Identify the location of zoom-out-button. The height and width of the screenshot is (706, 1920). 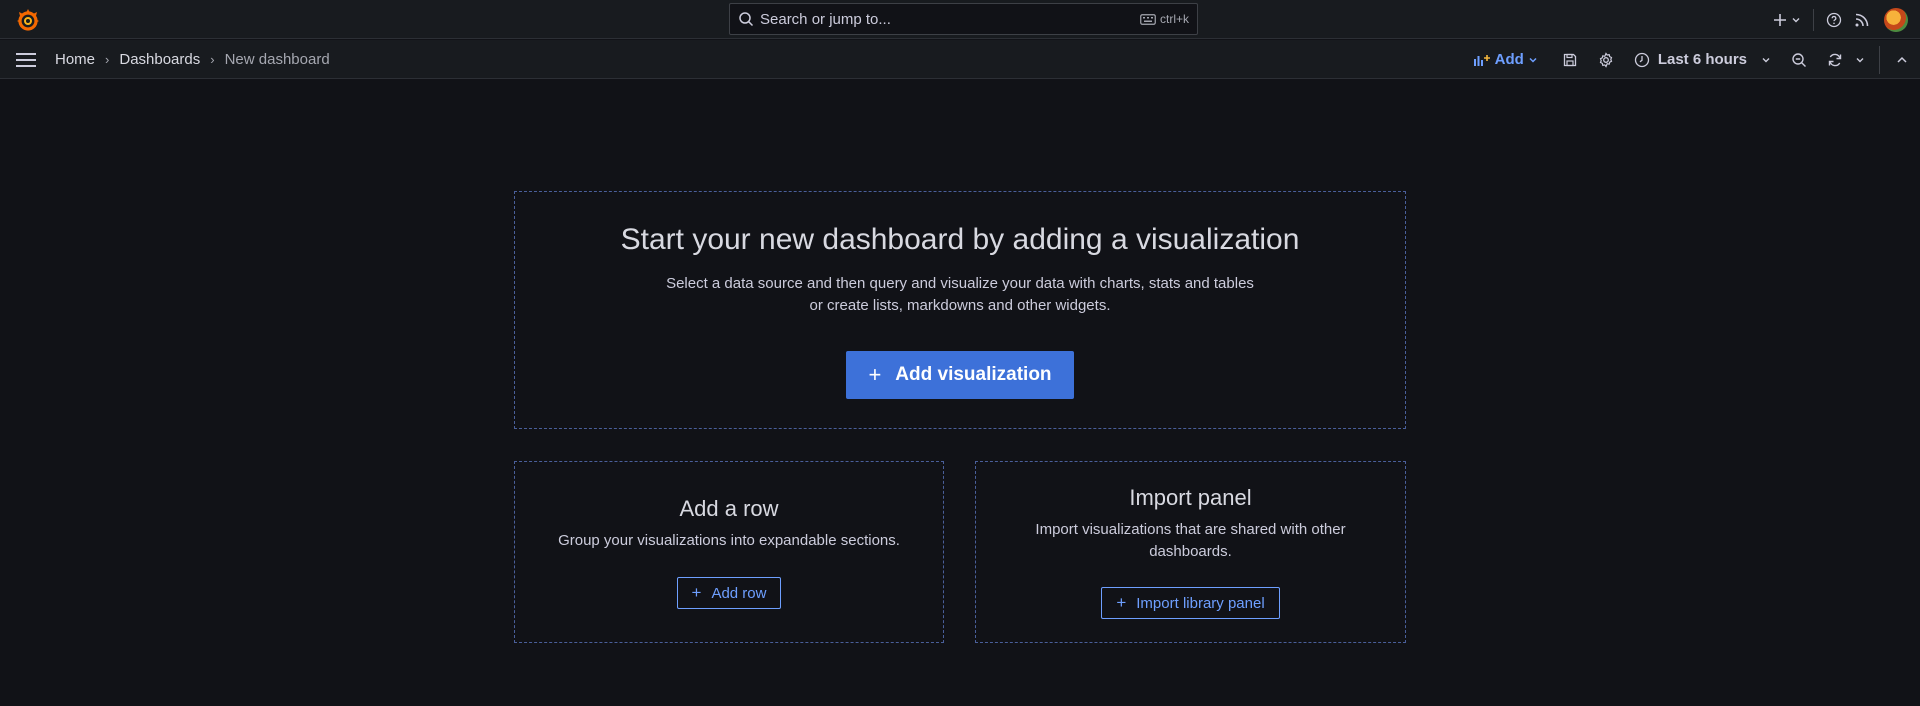
(1799, 60).